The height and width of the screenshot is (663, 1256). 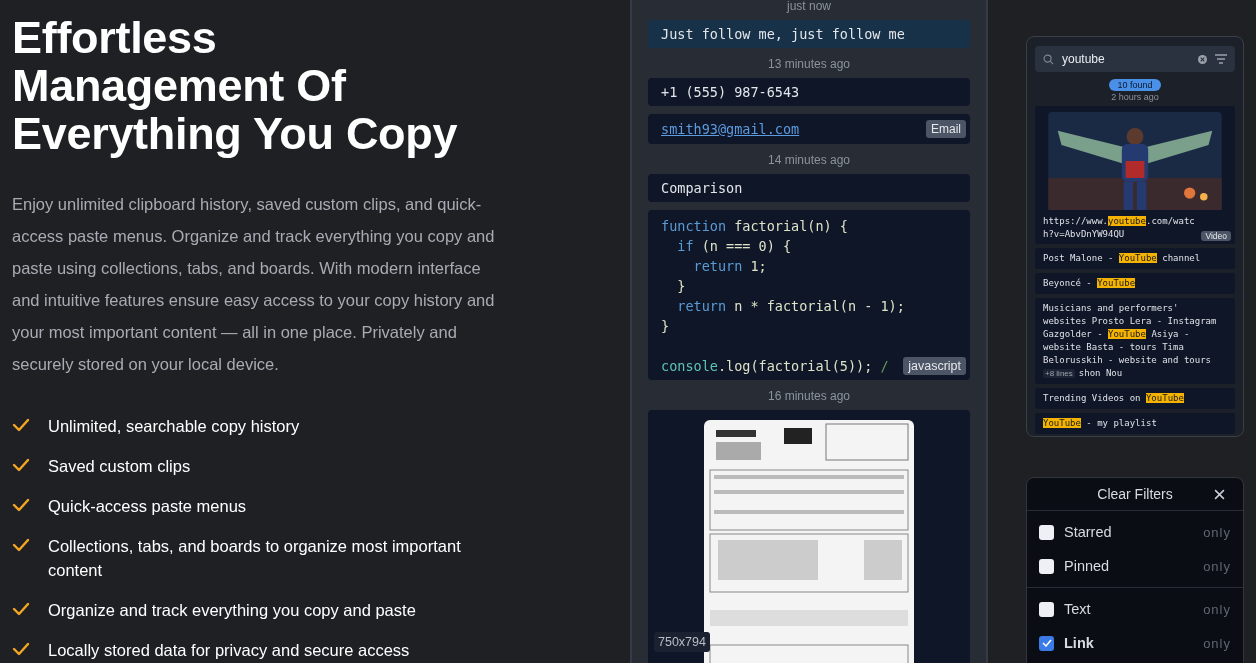 I want to click on email-link: smith93@gmail.com, so click(x=730, y=129).